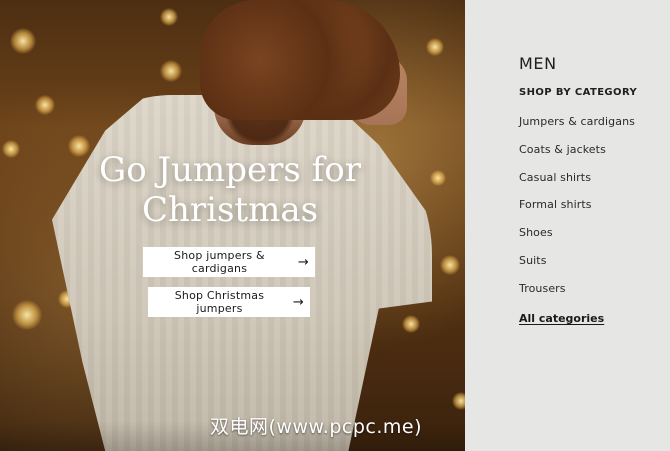 This screenshot has height=451, width=670. I want to click on category-link-formal-shirts: Formal shirts, so click(555, 204).